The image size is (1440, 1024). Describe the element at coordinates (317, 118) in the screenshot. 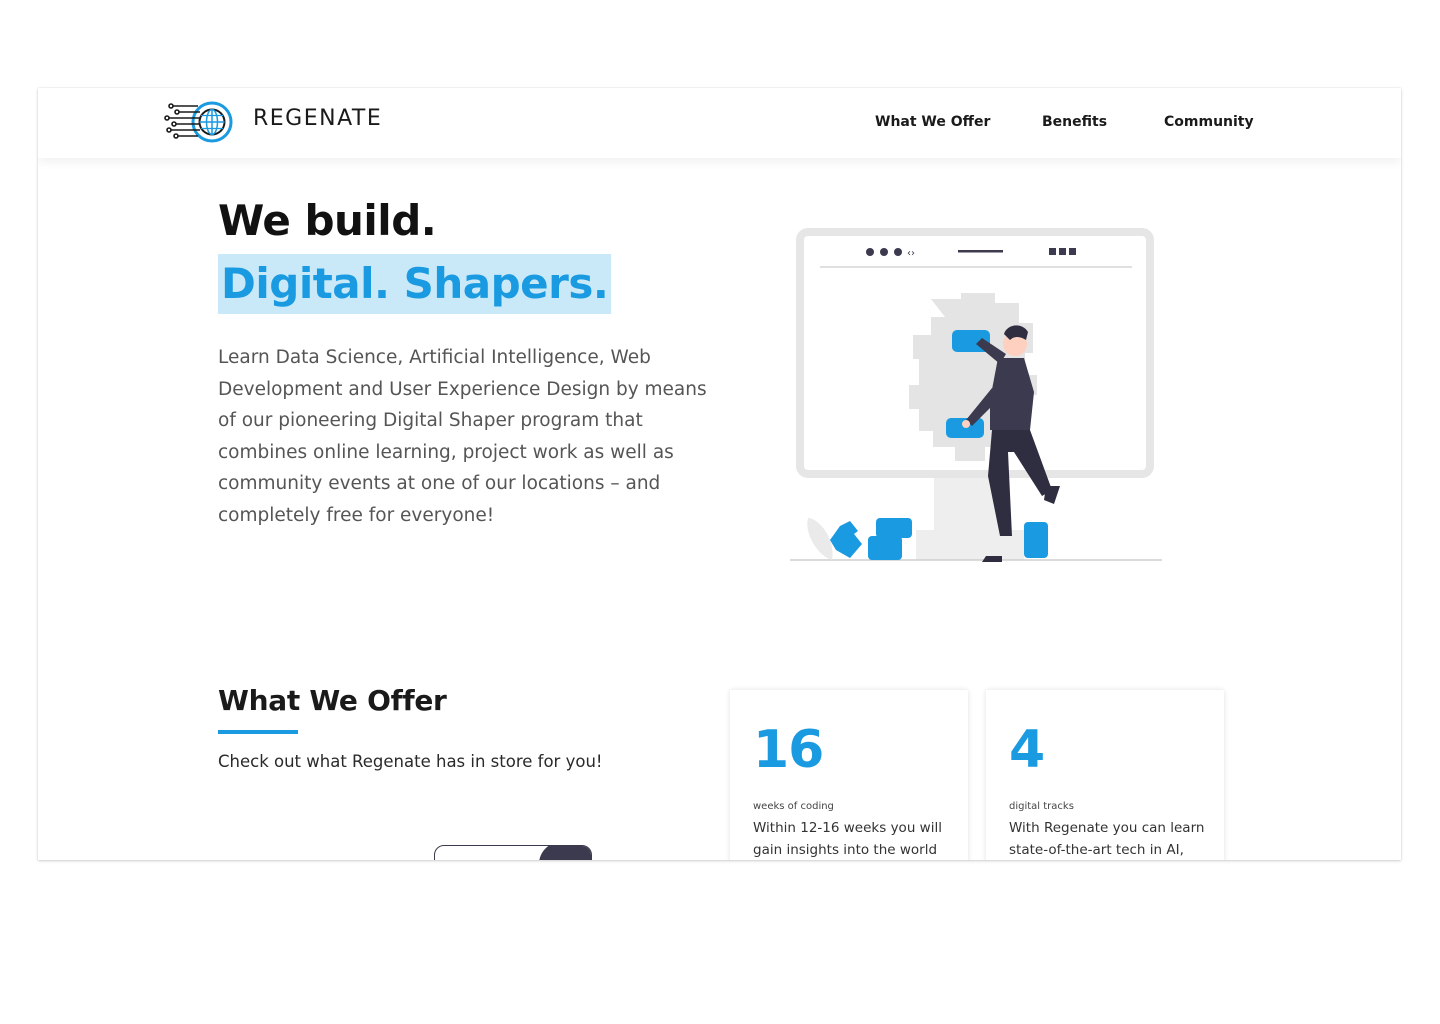

I see `brand-name: REGENATE` at that location.